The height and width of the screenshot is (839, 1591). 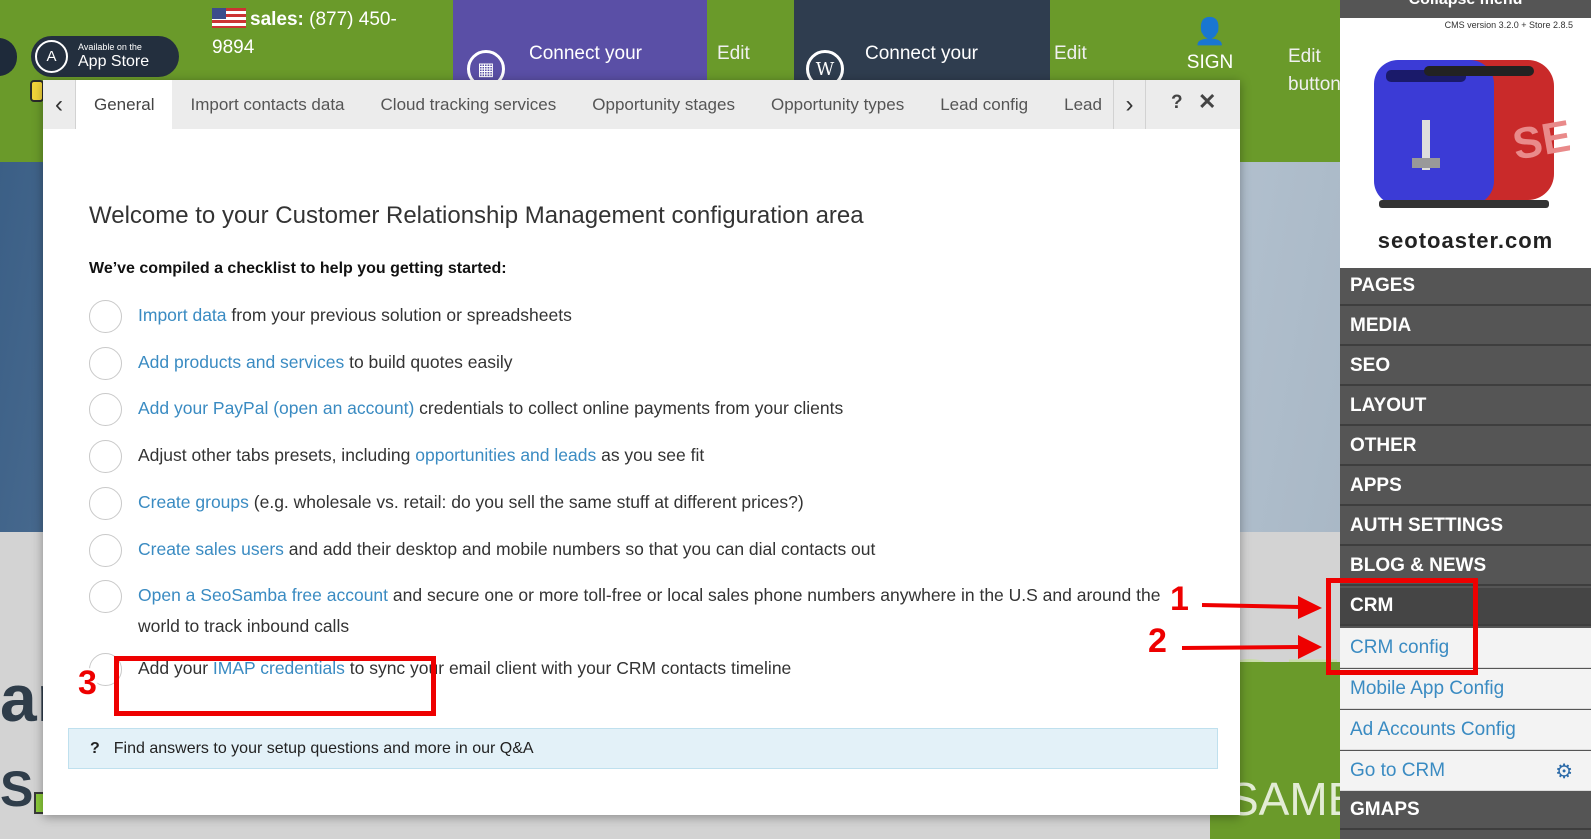 I want to click on crm-highlight-box, so click(x=1402, y=626).